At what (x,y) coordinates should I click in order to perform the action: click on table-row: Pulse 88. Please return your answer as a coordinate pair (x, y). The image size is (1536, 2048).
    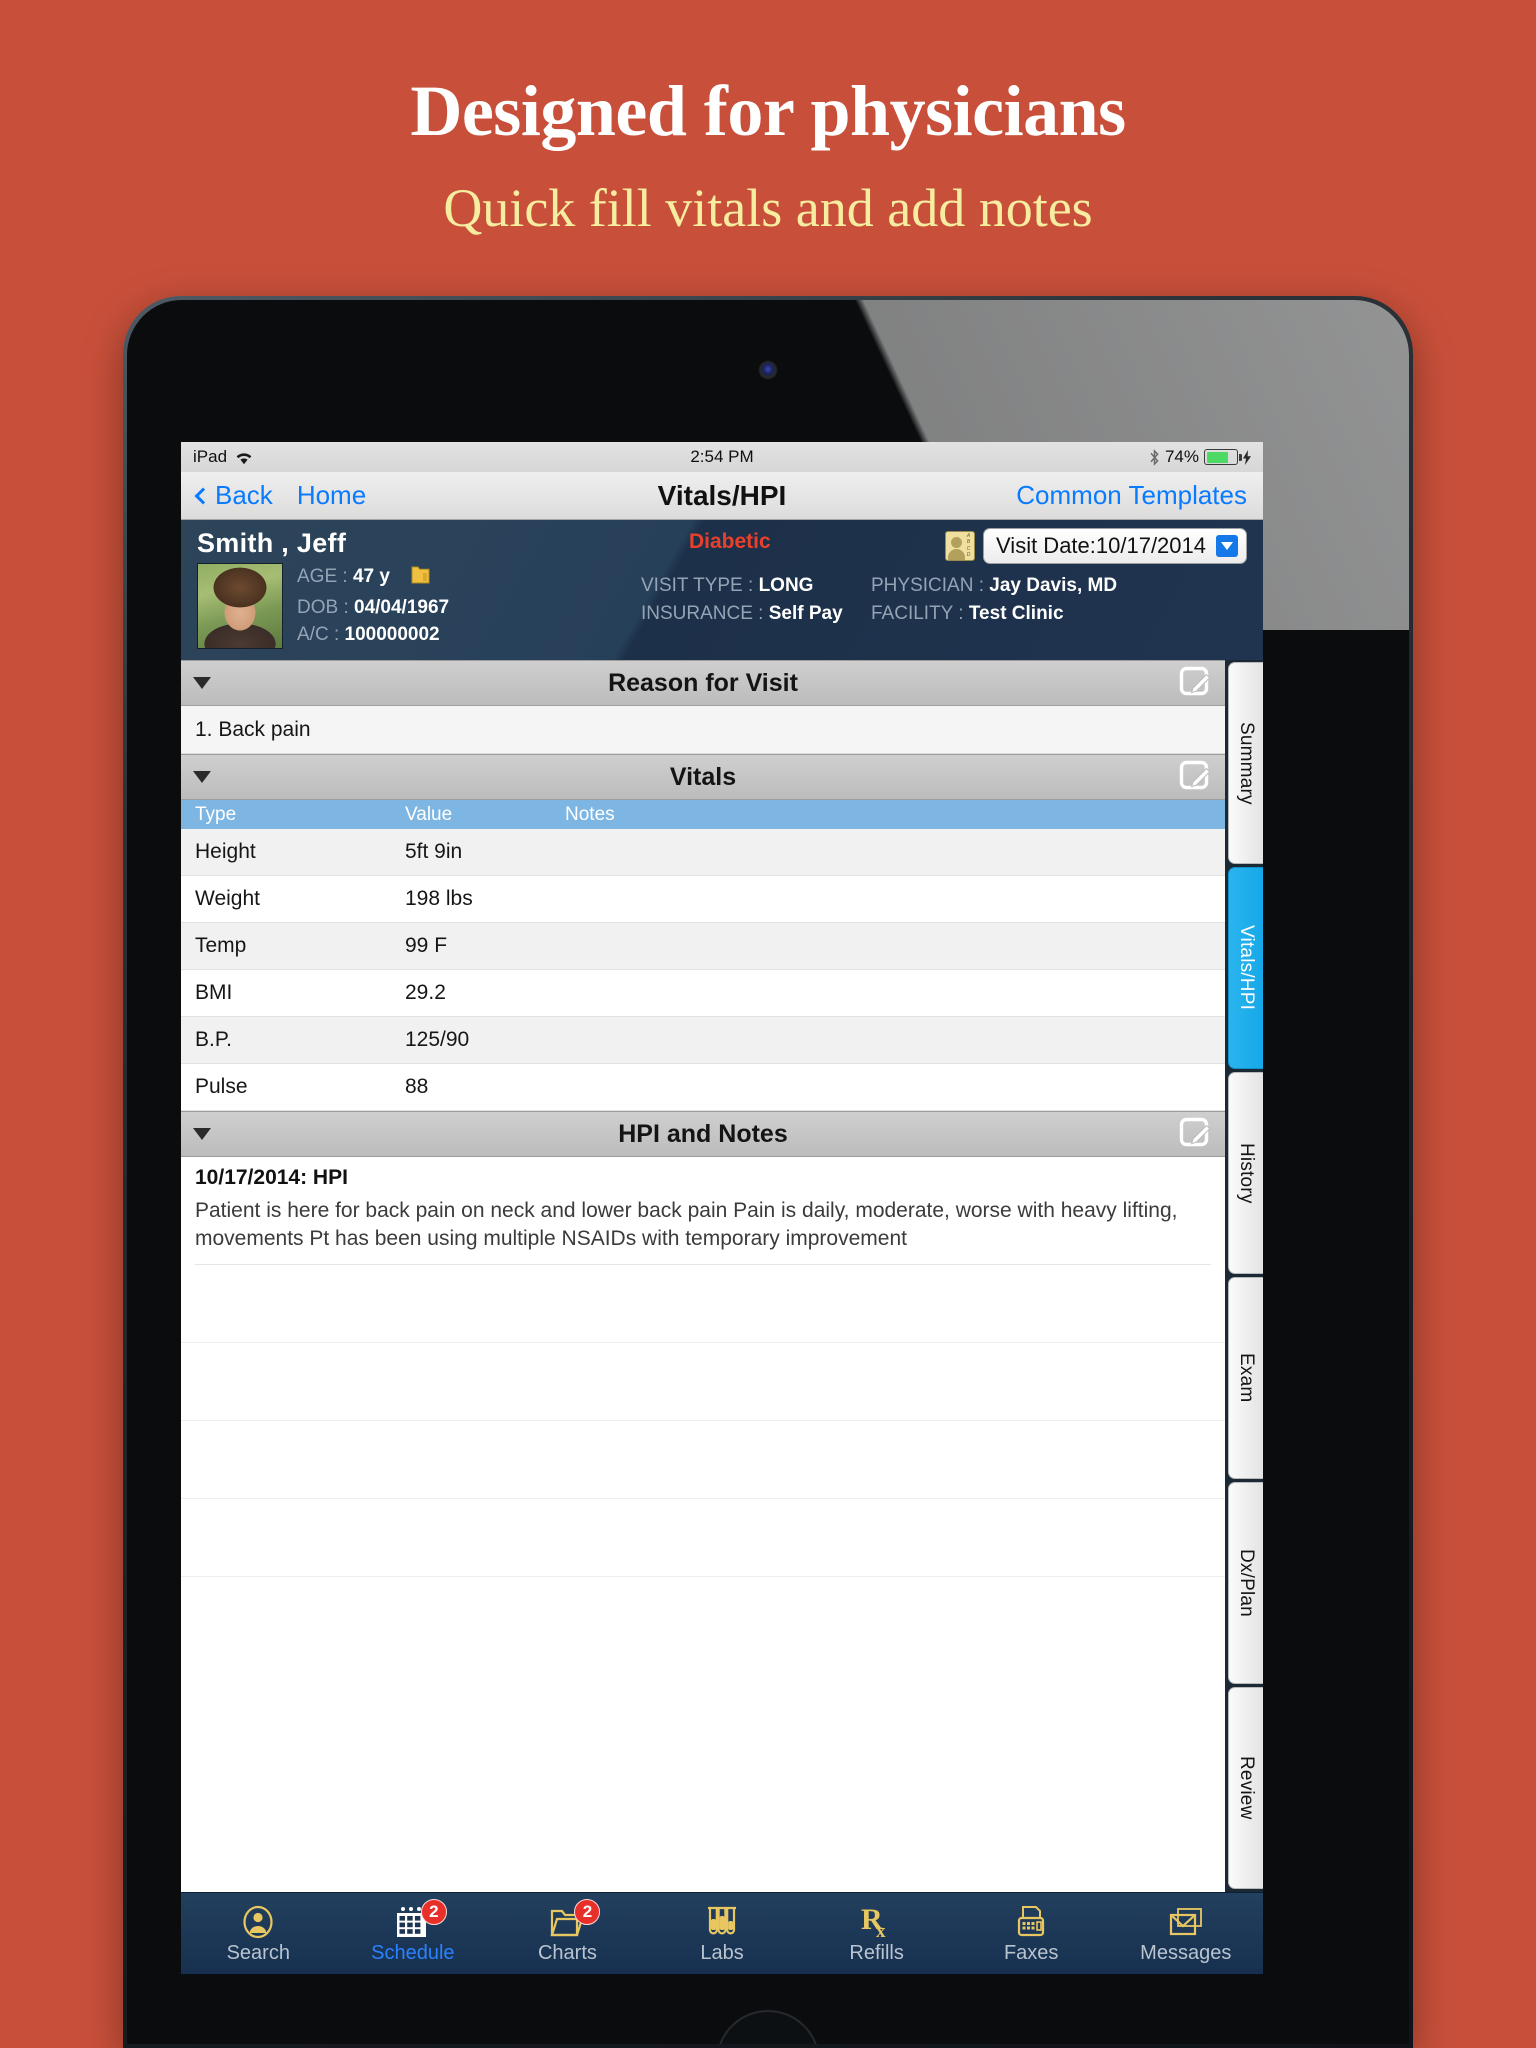
    Looking at the image, I should click on (703, 1087).